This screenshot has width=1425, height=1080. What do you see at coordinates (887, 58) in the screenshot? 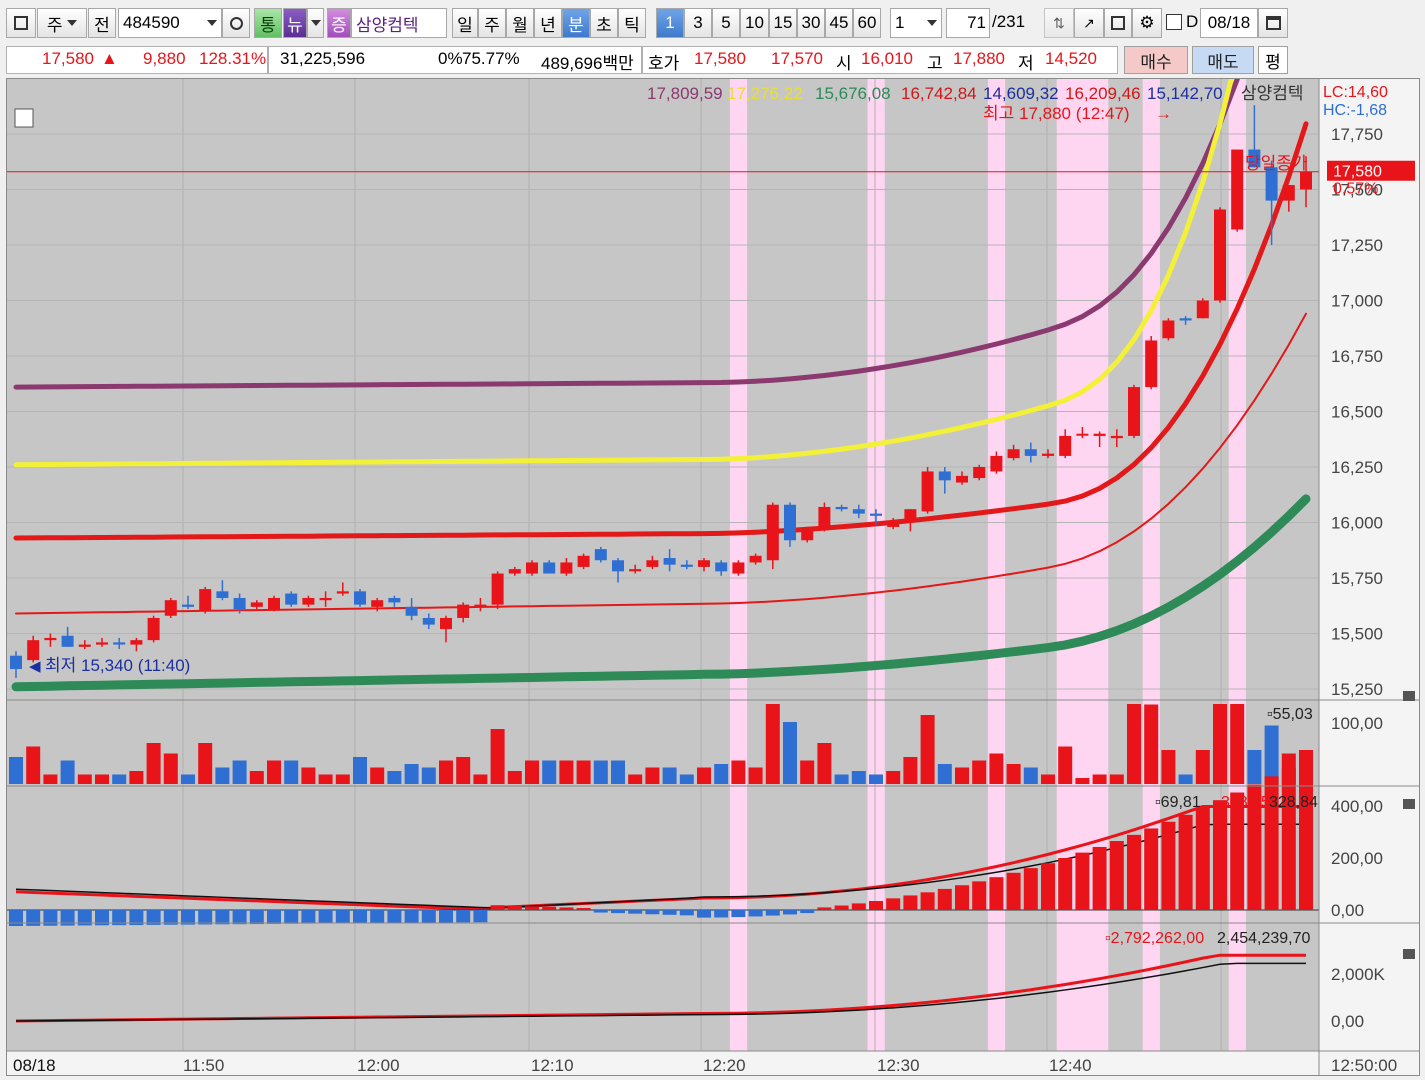
I see `open-price: 16,010` at bounding box center [887, 58].